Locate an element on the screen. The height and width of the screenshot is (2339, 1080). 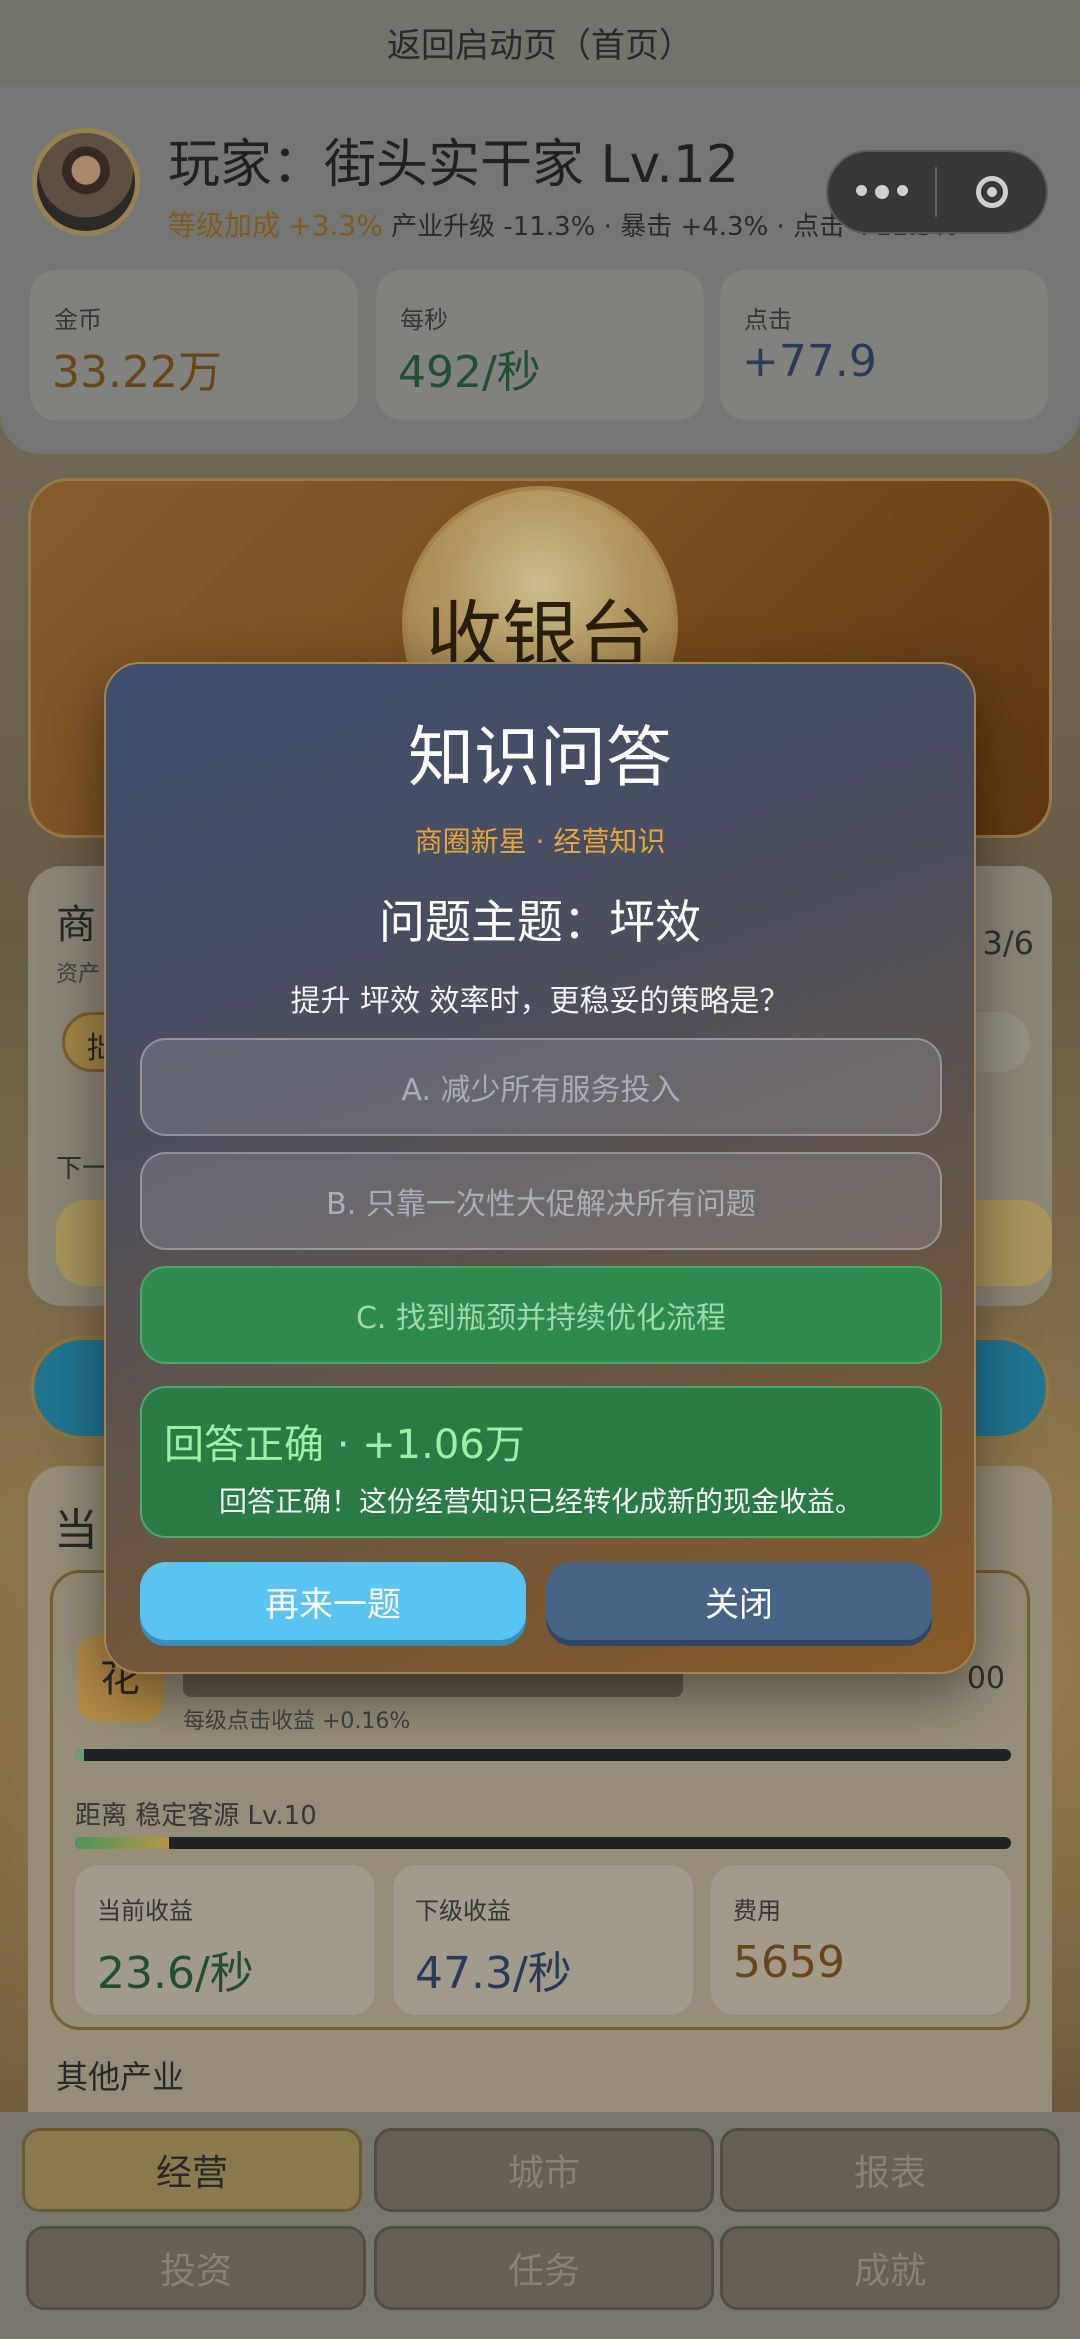
option-b-button: B. 只靠一次性大促解决所有问题 is located at coordinates (541, 1201).